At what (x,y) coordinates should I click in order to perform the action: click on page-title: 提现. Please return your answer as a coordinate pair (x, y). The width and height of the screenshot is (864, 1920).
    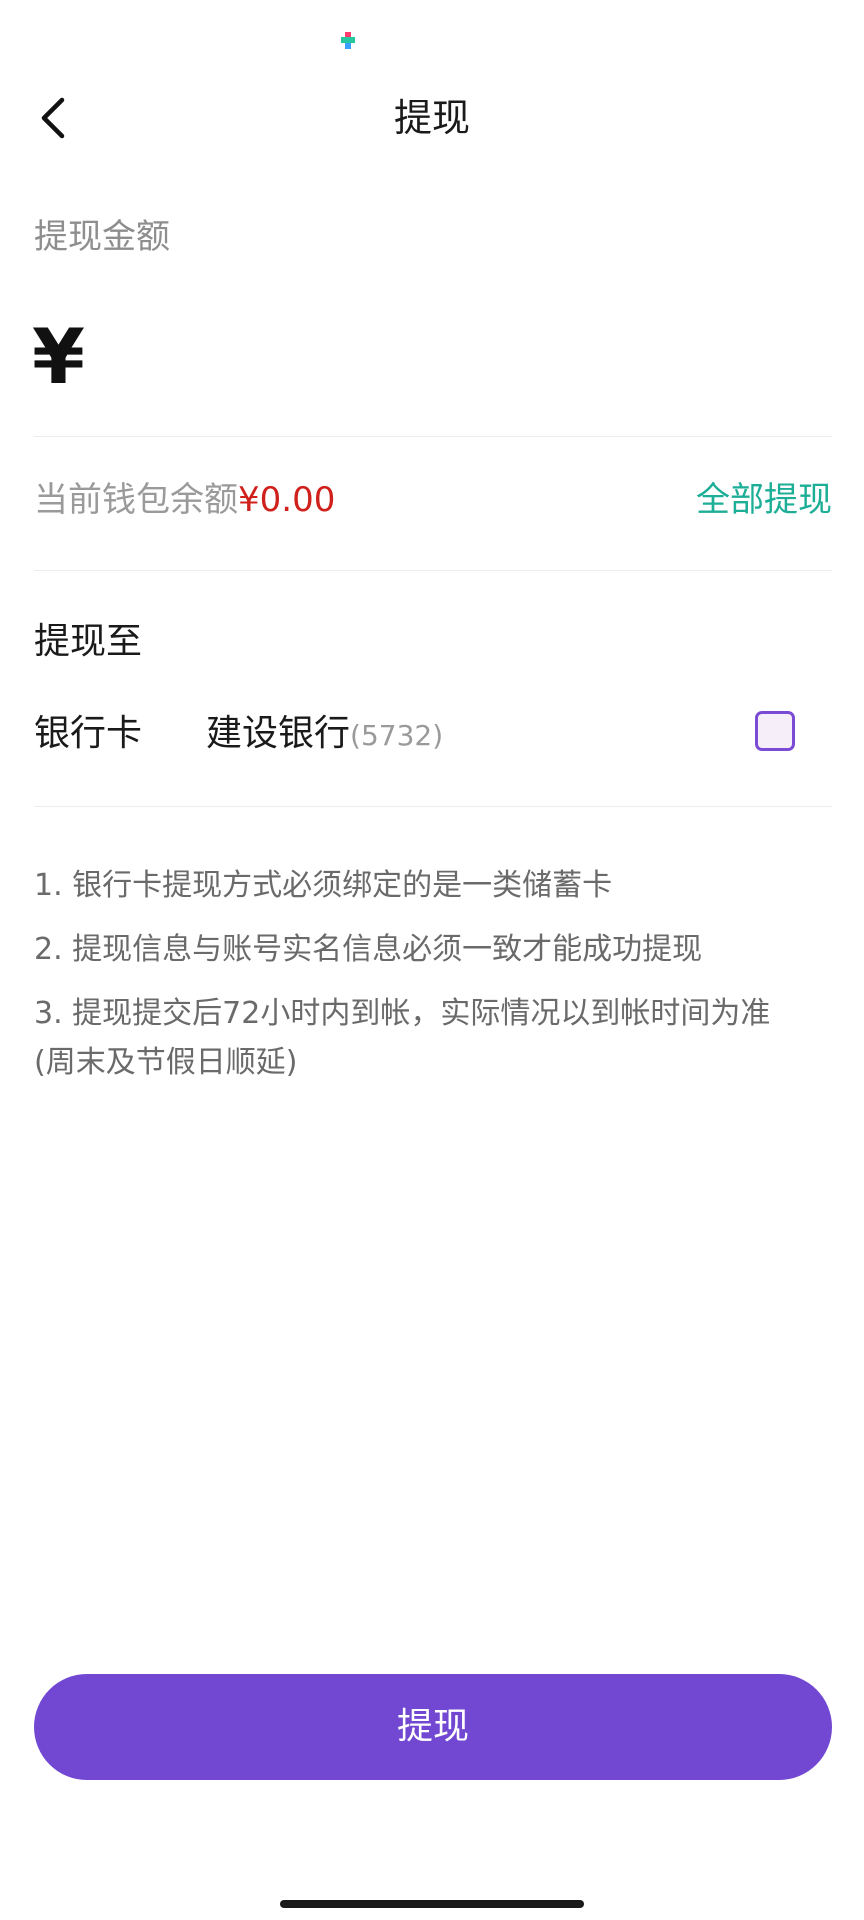
    Looking at the image, I should click on (431, 118).